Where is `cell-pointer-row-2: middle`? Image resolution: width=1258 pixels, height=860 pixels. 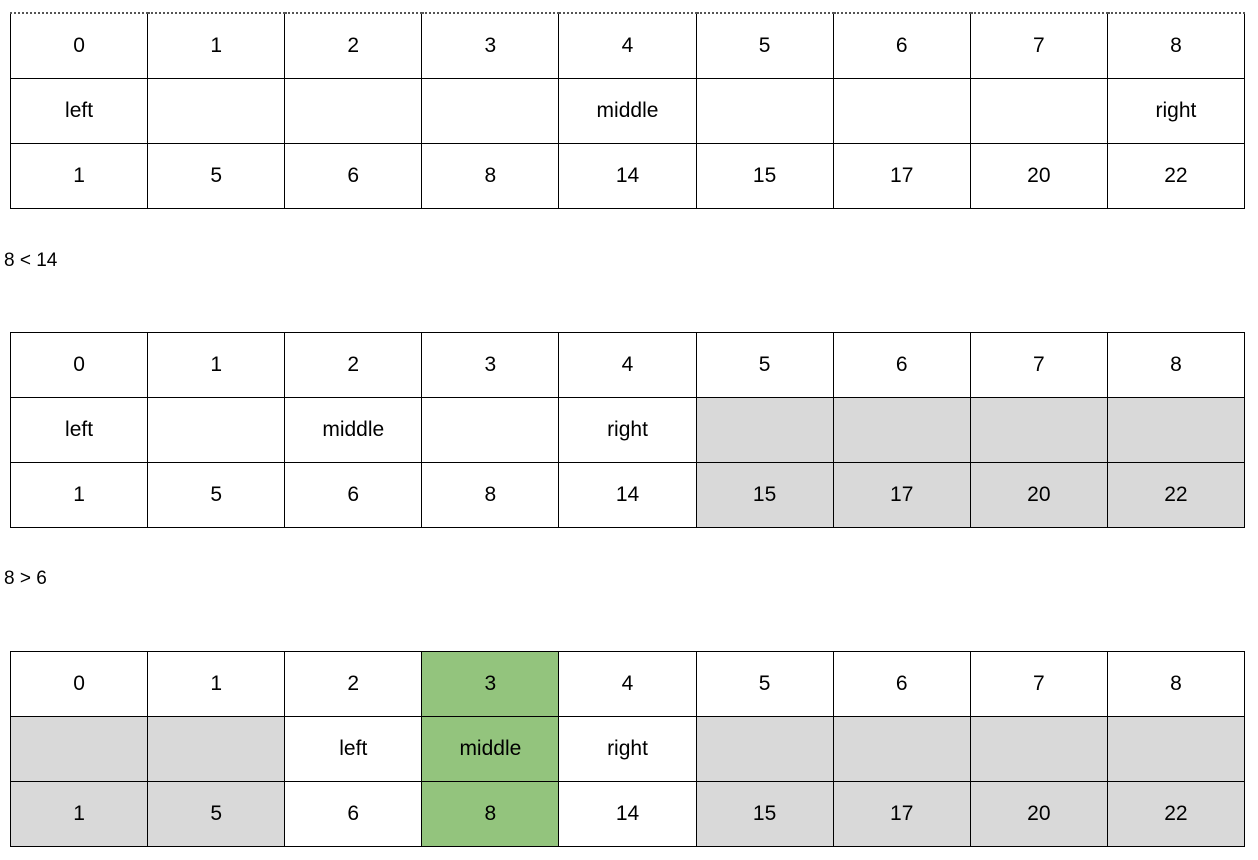
cell-pointer-row-2: middle is located at coordinates (353, 430).